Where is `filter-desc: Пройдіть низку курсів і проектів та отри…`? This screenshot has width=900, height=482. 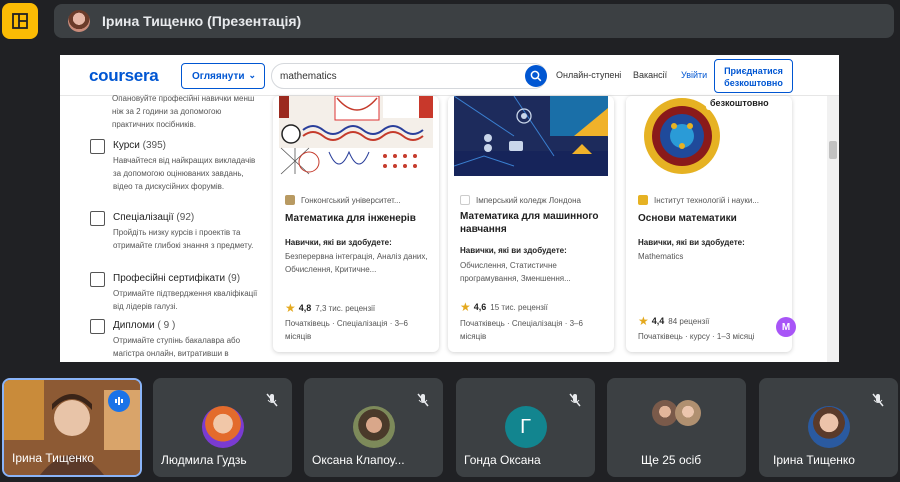 filter-desc: Пройдіть низку курсів і проектів та отри… is located at coordinates (183, 239).